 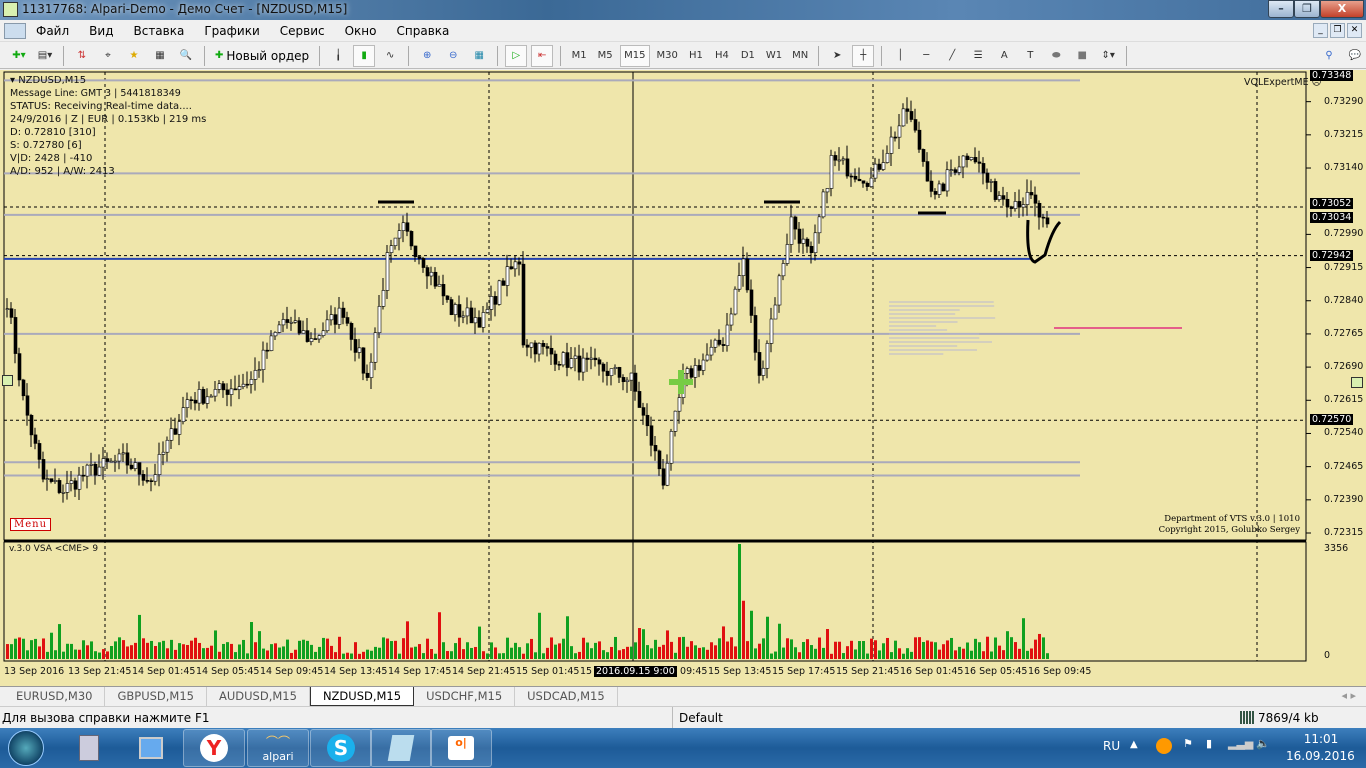 I want to click on menu-view: Вид, so click(x=101, y=31).